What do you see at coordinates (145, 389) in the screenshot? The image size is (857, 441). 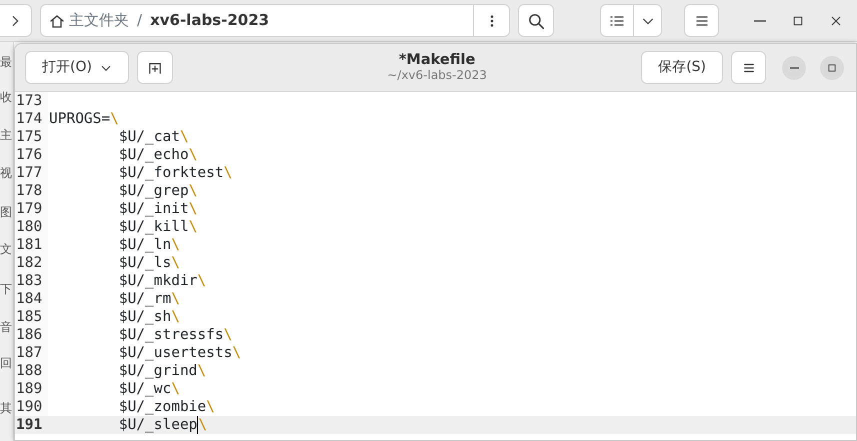 I see `code-text: $U/_wc` at bounding box center [145, 389].